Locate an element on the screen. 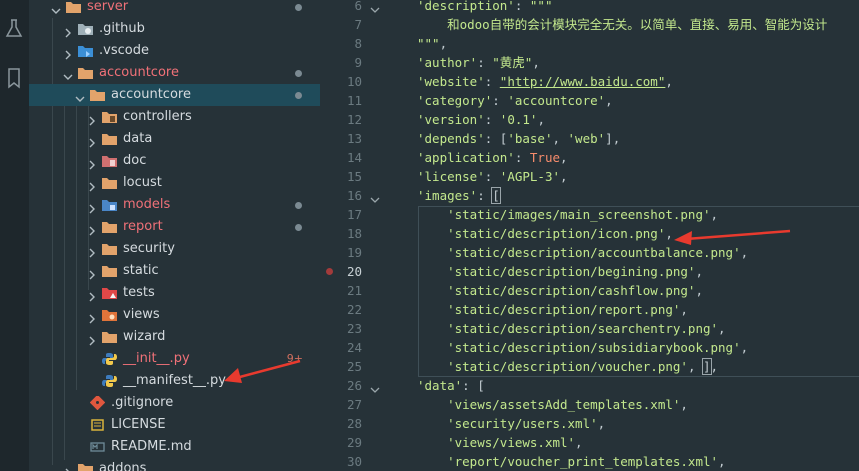  line-number: 13 is located at coordinates (354, 138).